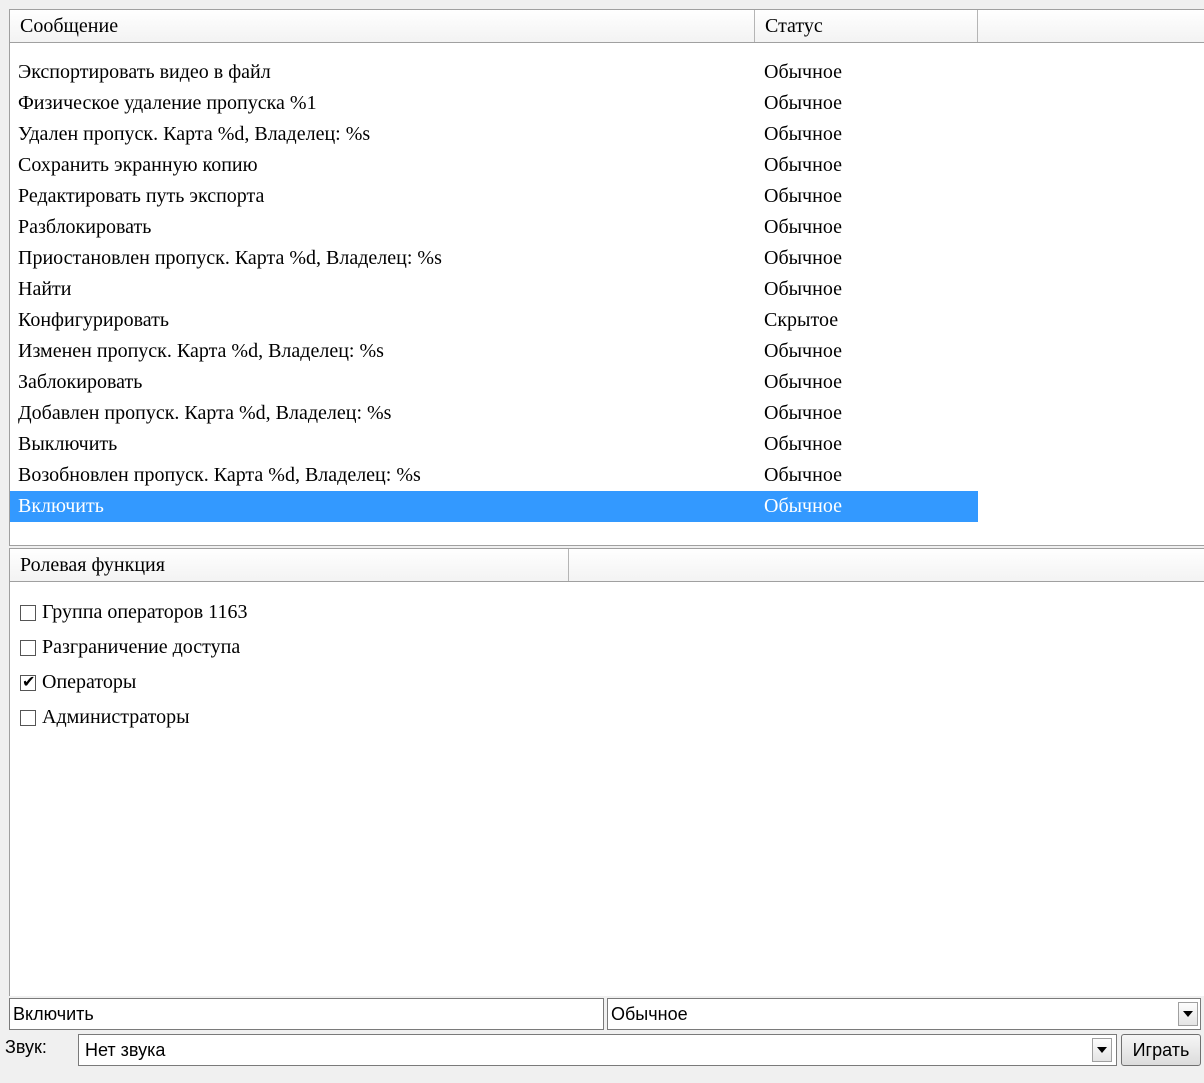  Describe the element at coordinates (26, 1047) in the screenshot. I see `sound-label: Звук:` at that location.